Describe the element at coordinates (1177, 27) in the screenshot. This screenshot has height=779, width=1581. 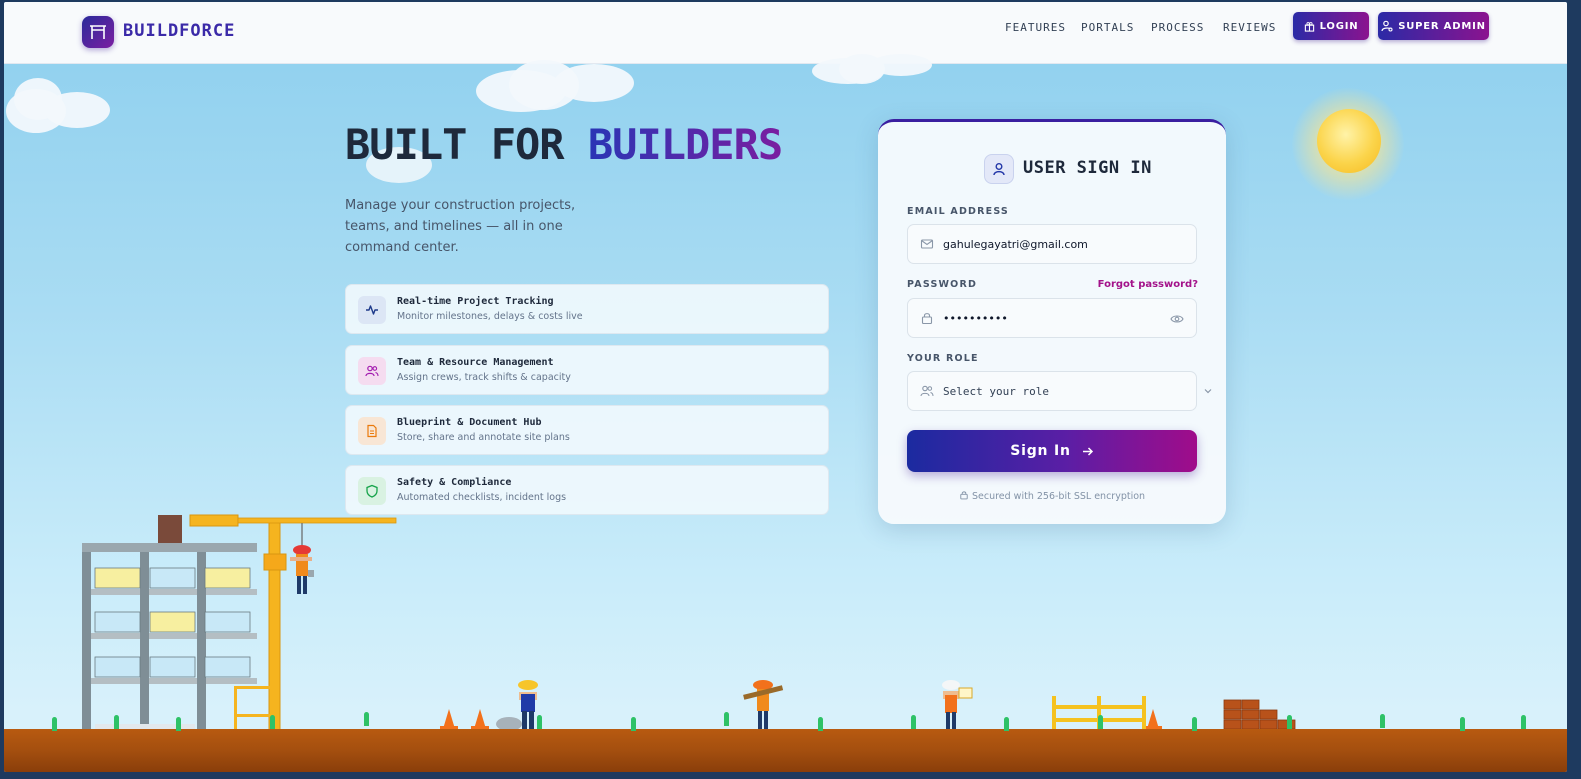
I see `nav-link-process: PROCESS` at that location.